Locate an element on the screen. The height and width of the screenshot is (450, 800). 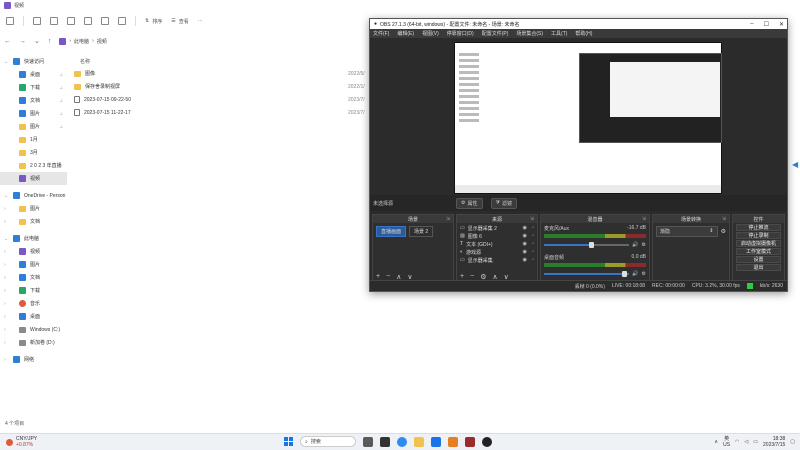
menu-item: 视图(V) is located at coordinates (430, 33).